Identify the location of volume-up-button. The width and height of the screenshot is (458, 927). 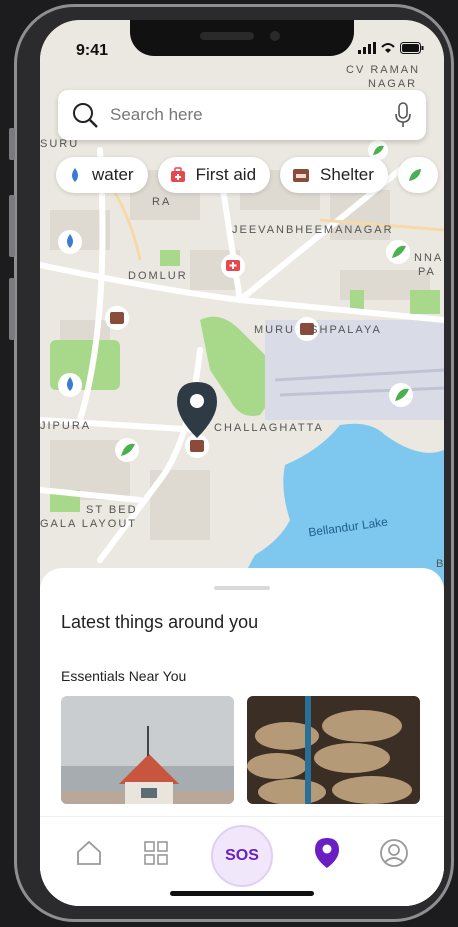
(12, 226).